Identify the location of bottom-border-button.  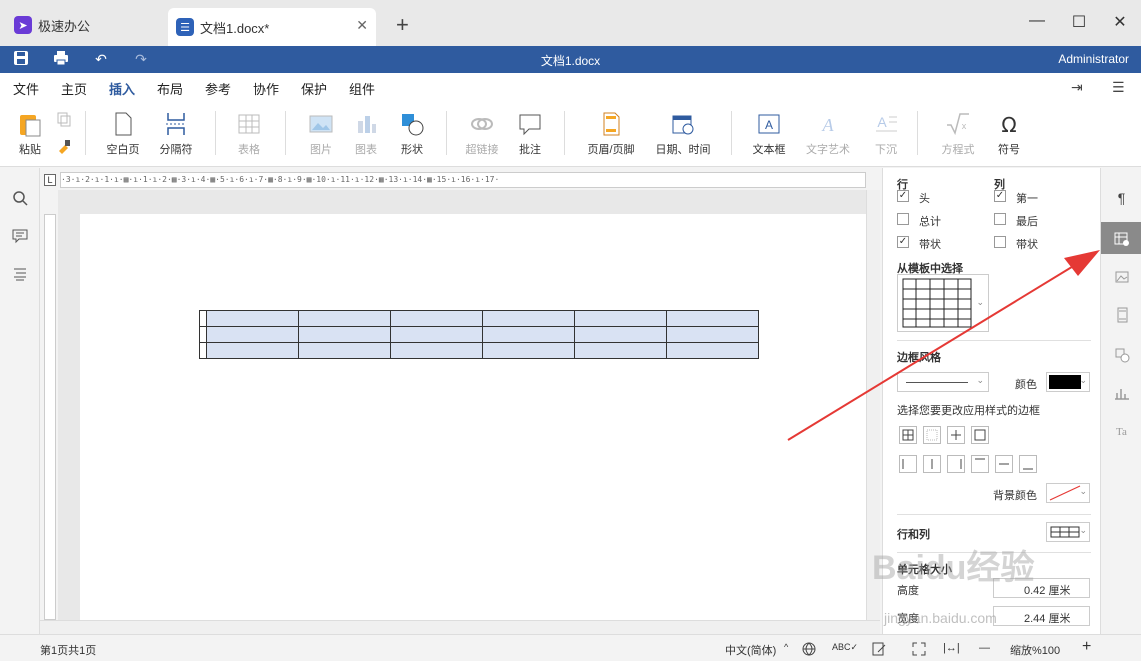
(1028, 464).